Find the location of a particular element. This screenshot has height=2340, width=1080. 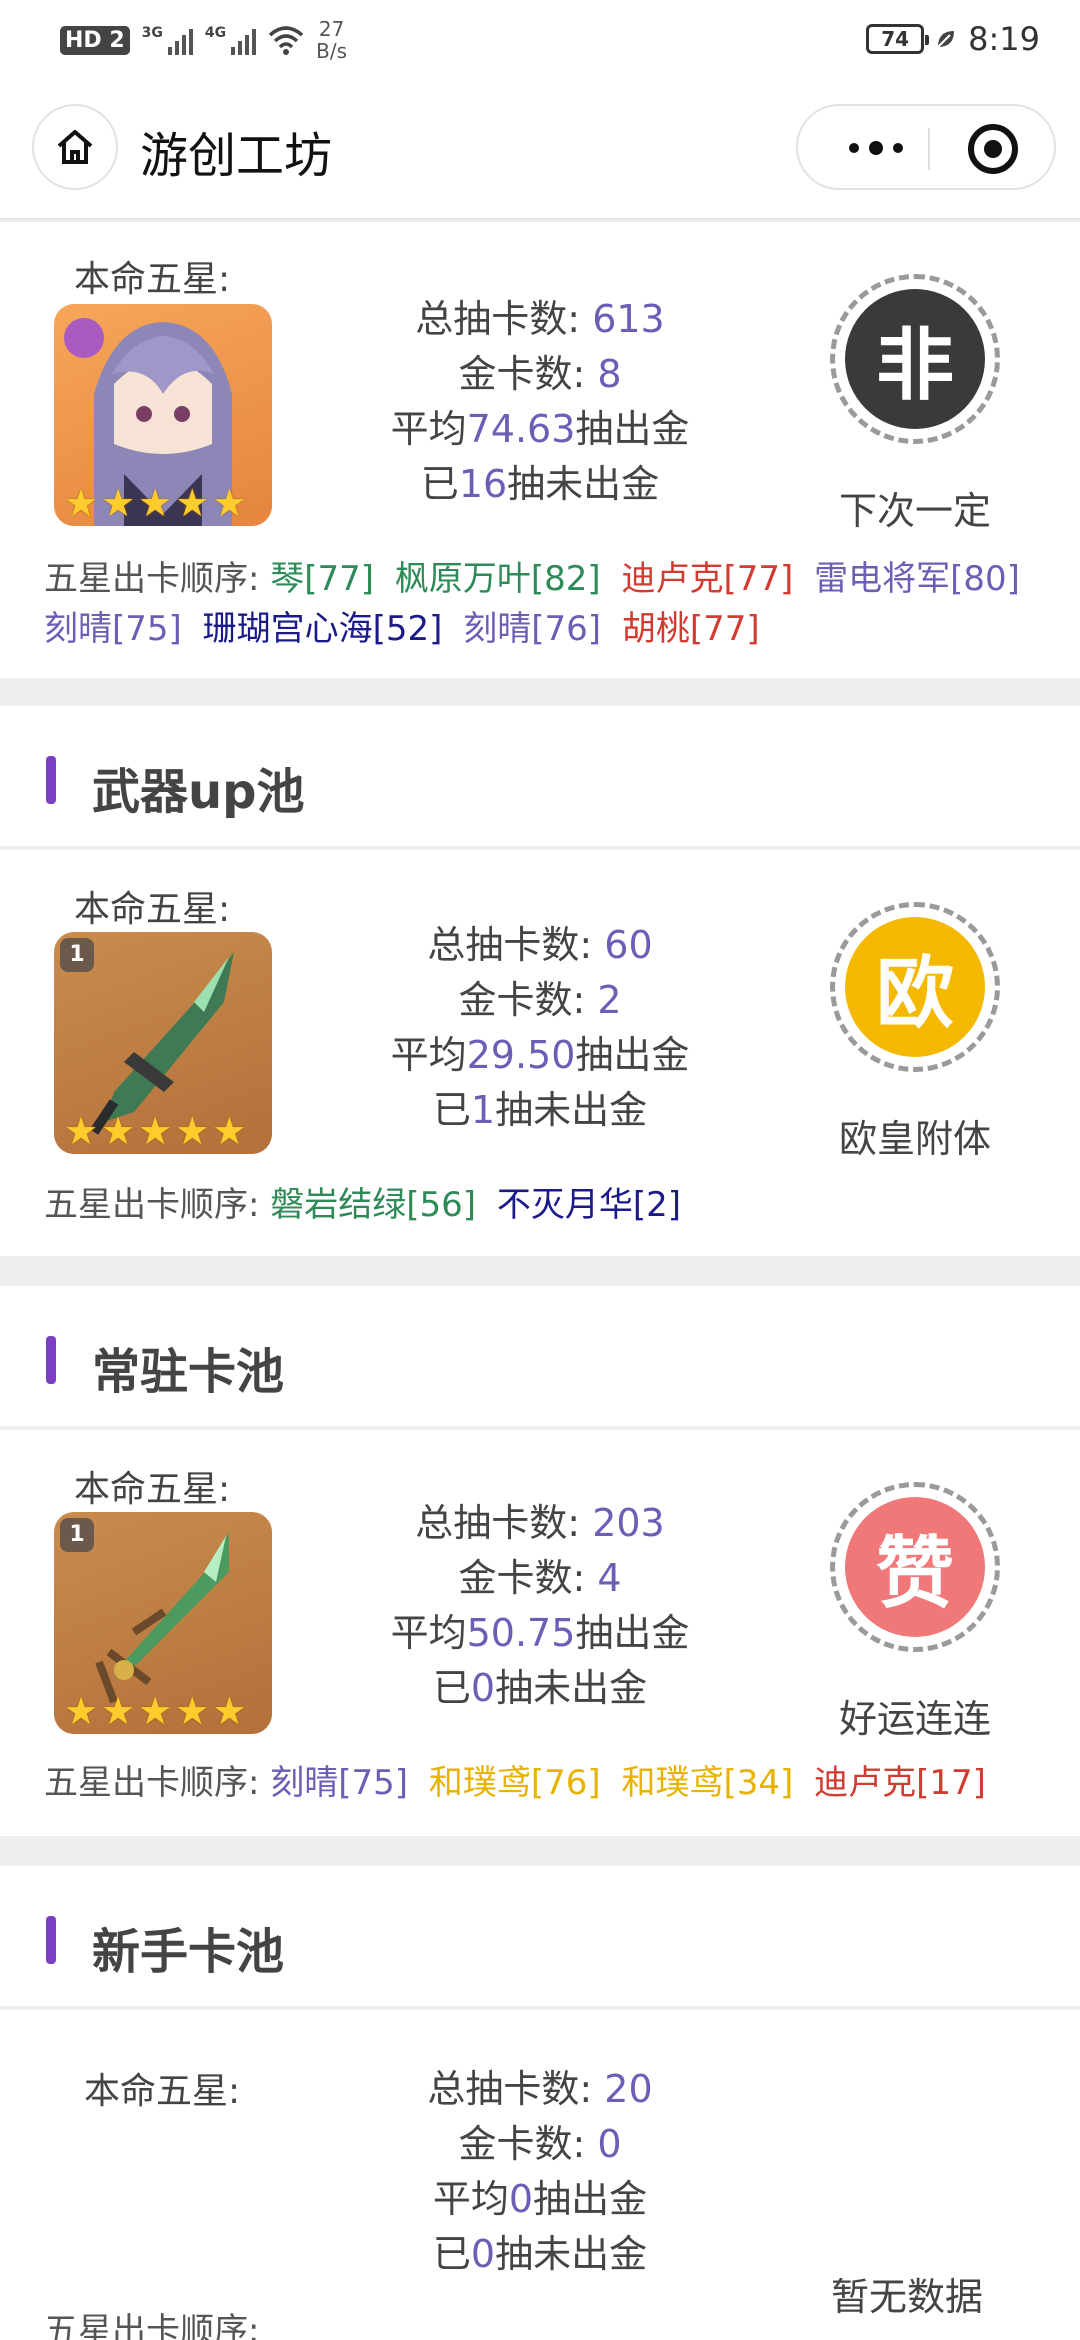

section-standard-pool: 常驻卡池 is located at coordinates (540, 1357).